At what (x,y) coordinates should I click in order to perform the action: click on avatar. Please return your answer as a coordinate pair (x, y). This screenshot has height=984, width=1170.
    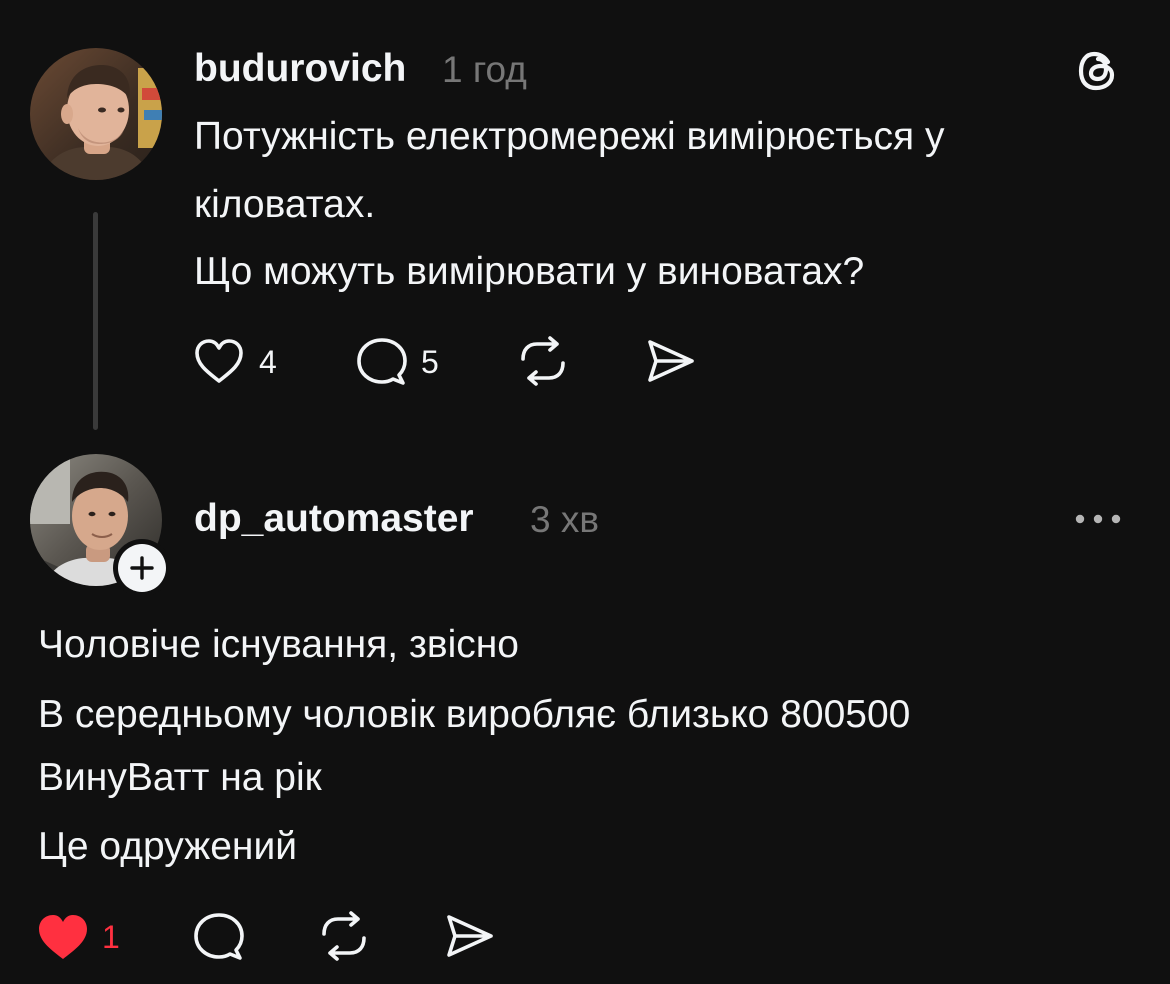
    Looking at the image, I should click on (96, 114).